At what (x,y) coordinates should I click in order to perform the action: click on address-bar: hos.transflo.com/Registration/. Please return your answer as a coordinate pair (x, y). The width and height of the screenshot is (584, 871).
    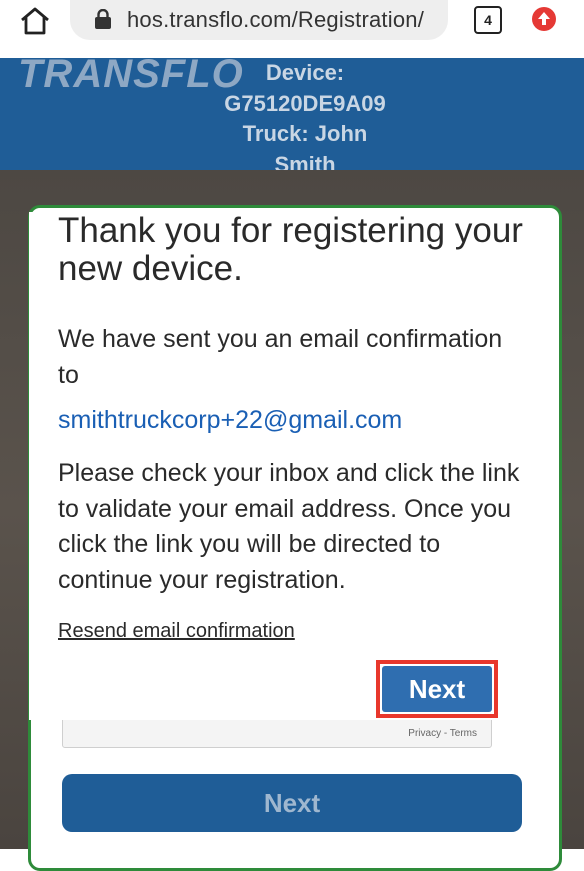
    Looking at the image, I should click on (259, 20).